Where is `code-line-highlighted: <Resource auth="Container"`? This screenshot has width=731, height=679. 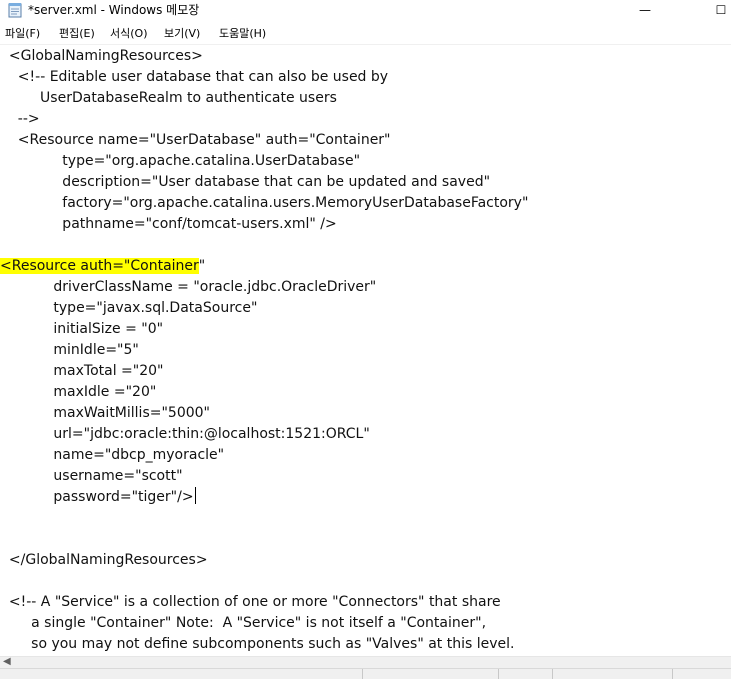
code-line-highlighted: <Resource auth="Container" is located at coordinates (102, 266).